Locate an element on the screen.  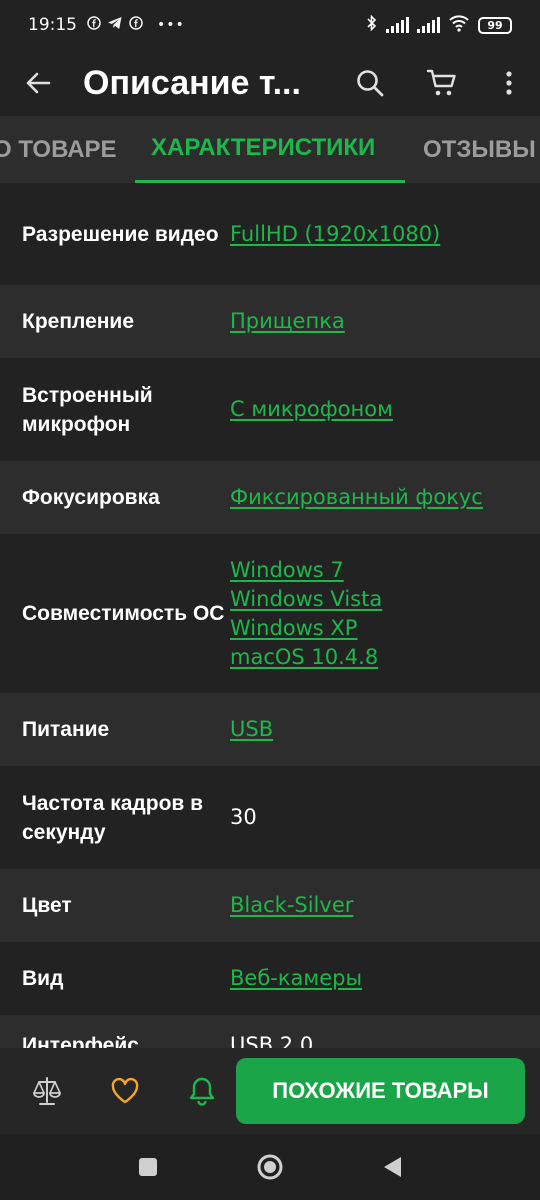
spec-label: Фокусировка is located at coordinates (91, 497).